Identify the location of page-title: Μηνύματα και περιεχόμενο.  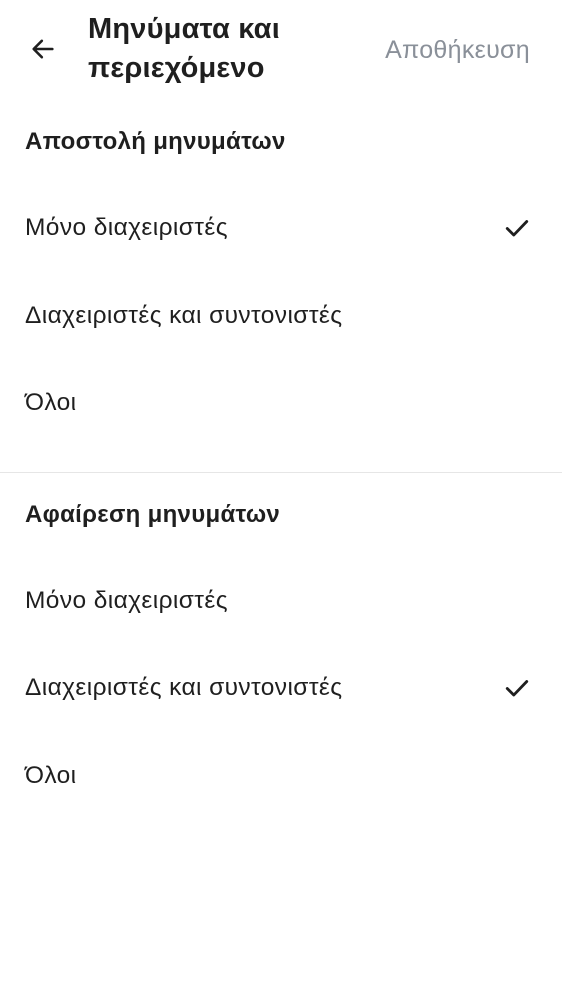
(184, 48).